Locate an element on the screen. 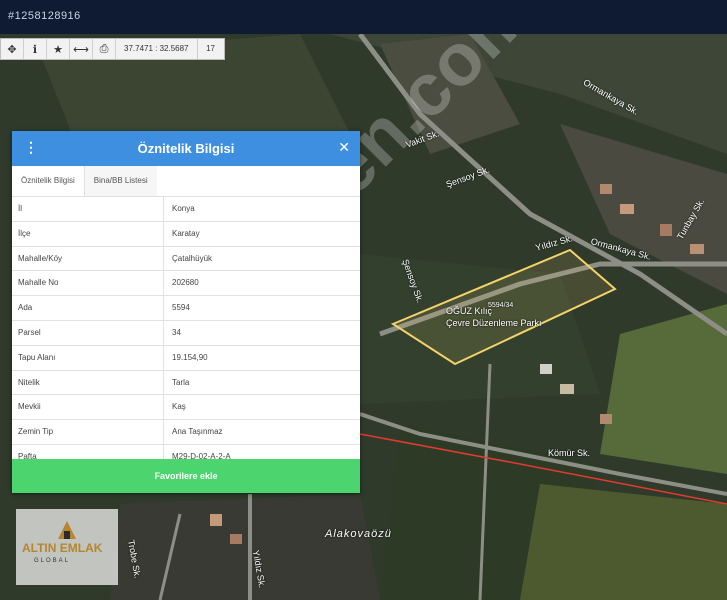 Image resolution: width=727 pixels, height=600 pixels. row-key: Zemin Tip is located at coordinates (88, 432).